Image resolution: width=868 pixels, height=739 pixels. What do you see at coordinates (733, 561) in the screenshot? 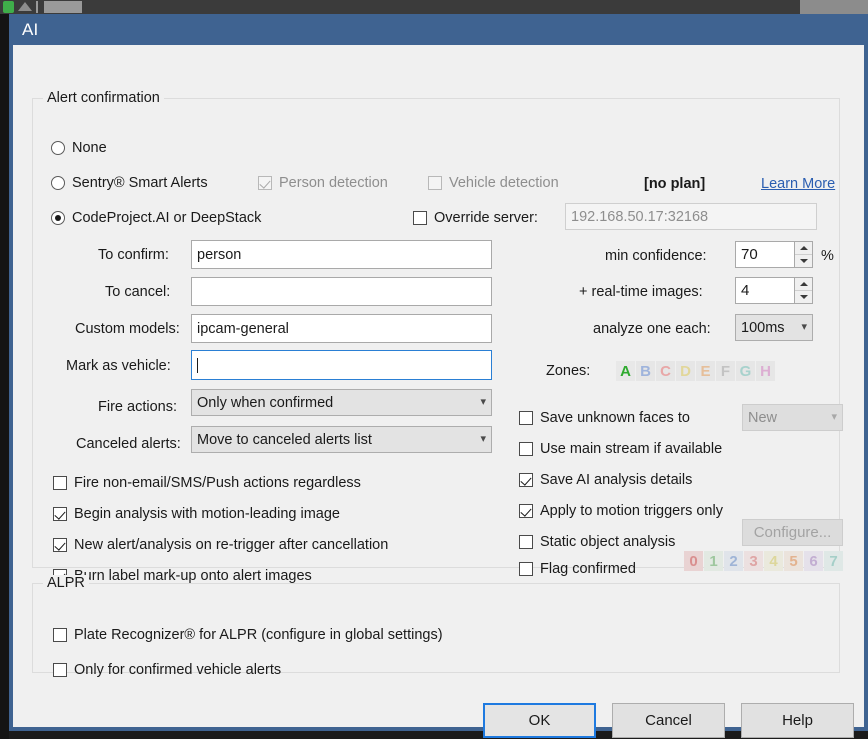
I see `flag-tile-2: 2` at bounding box center [733, 561].